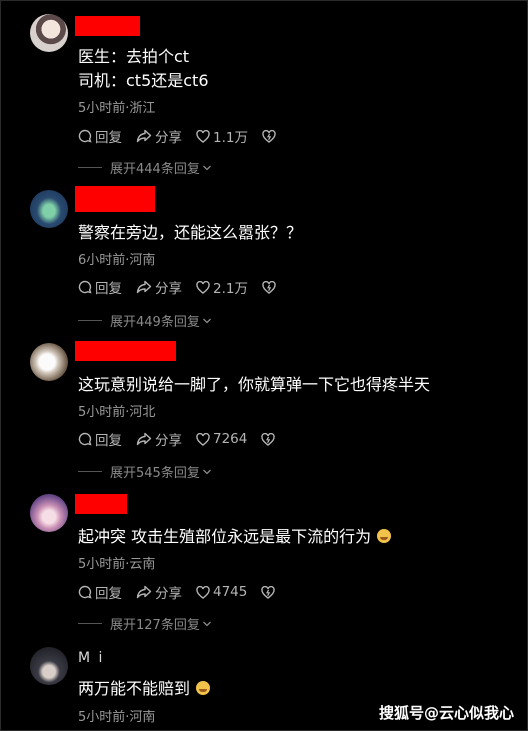 The width and height of the screenshot is (528, 731). I want to click on emoji-icon, so click(203, 688).